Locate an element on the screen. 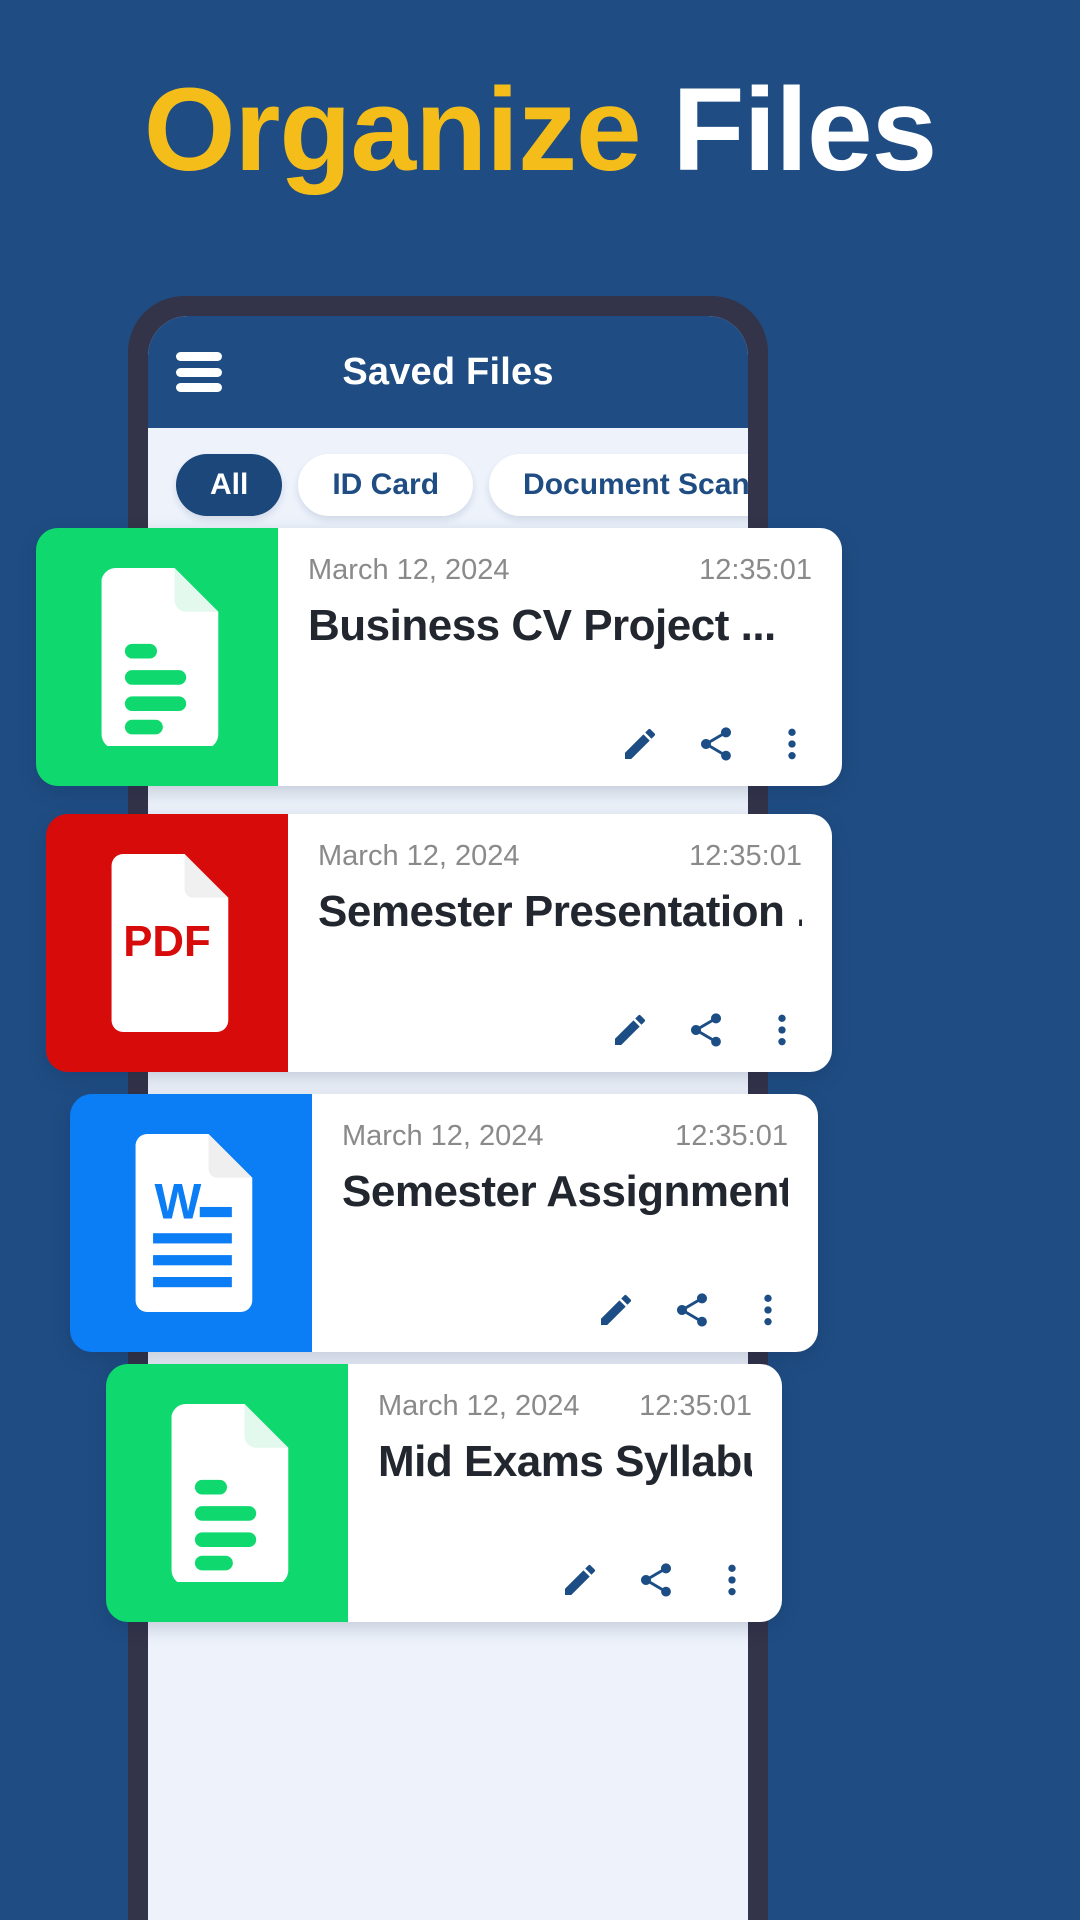 The height and width of the screenshot is (1920, 1080). filter-chip-id-card: ID Card is located at coordinates (386, 485).